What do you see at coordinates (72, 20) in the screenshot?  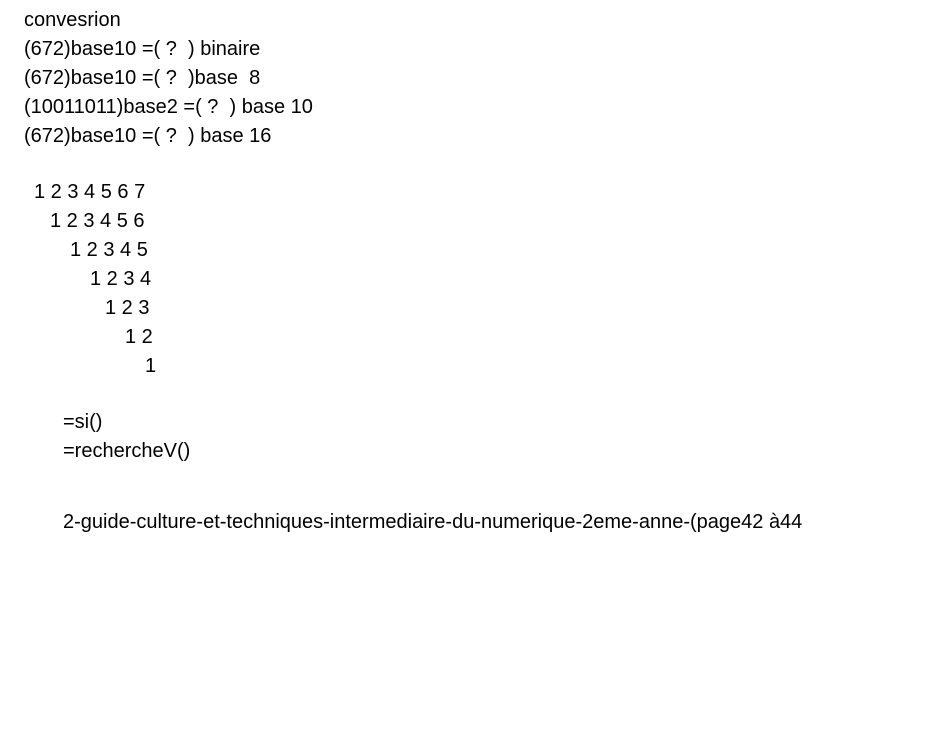 I see `conversion-heading: convesrion` at bounding box center [72, 20].